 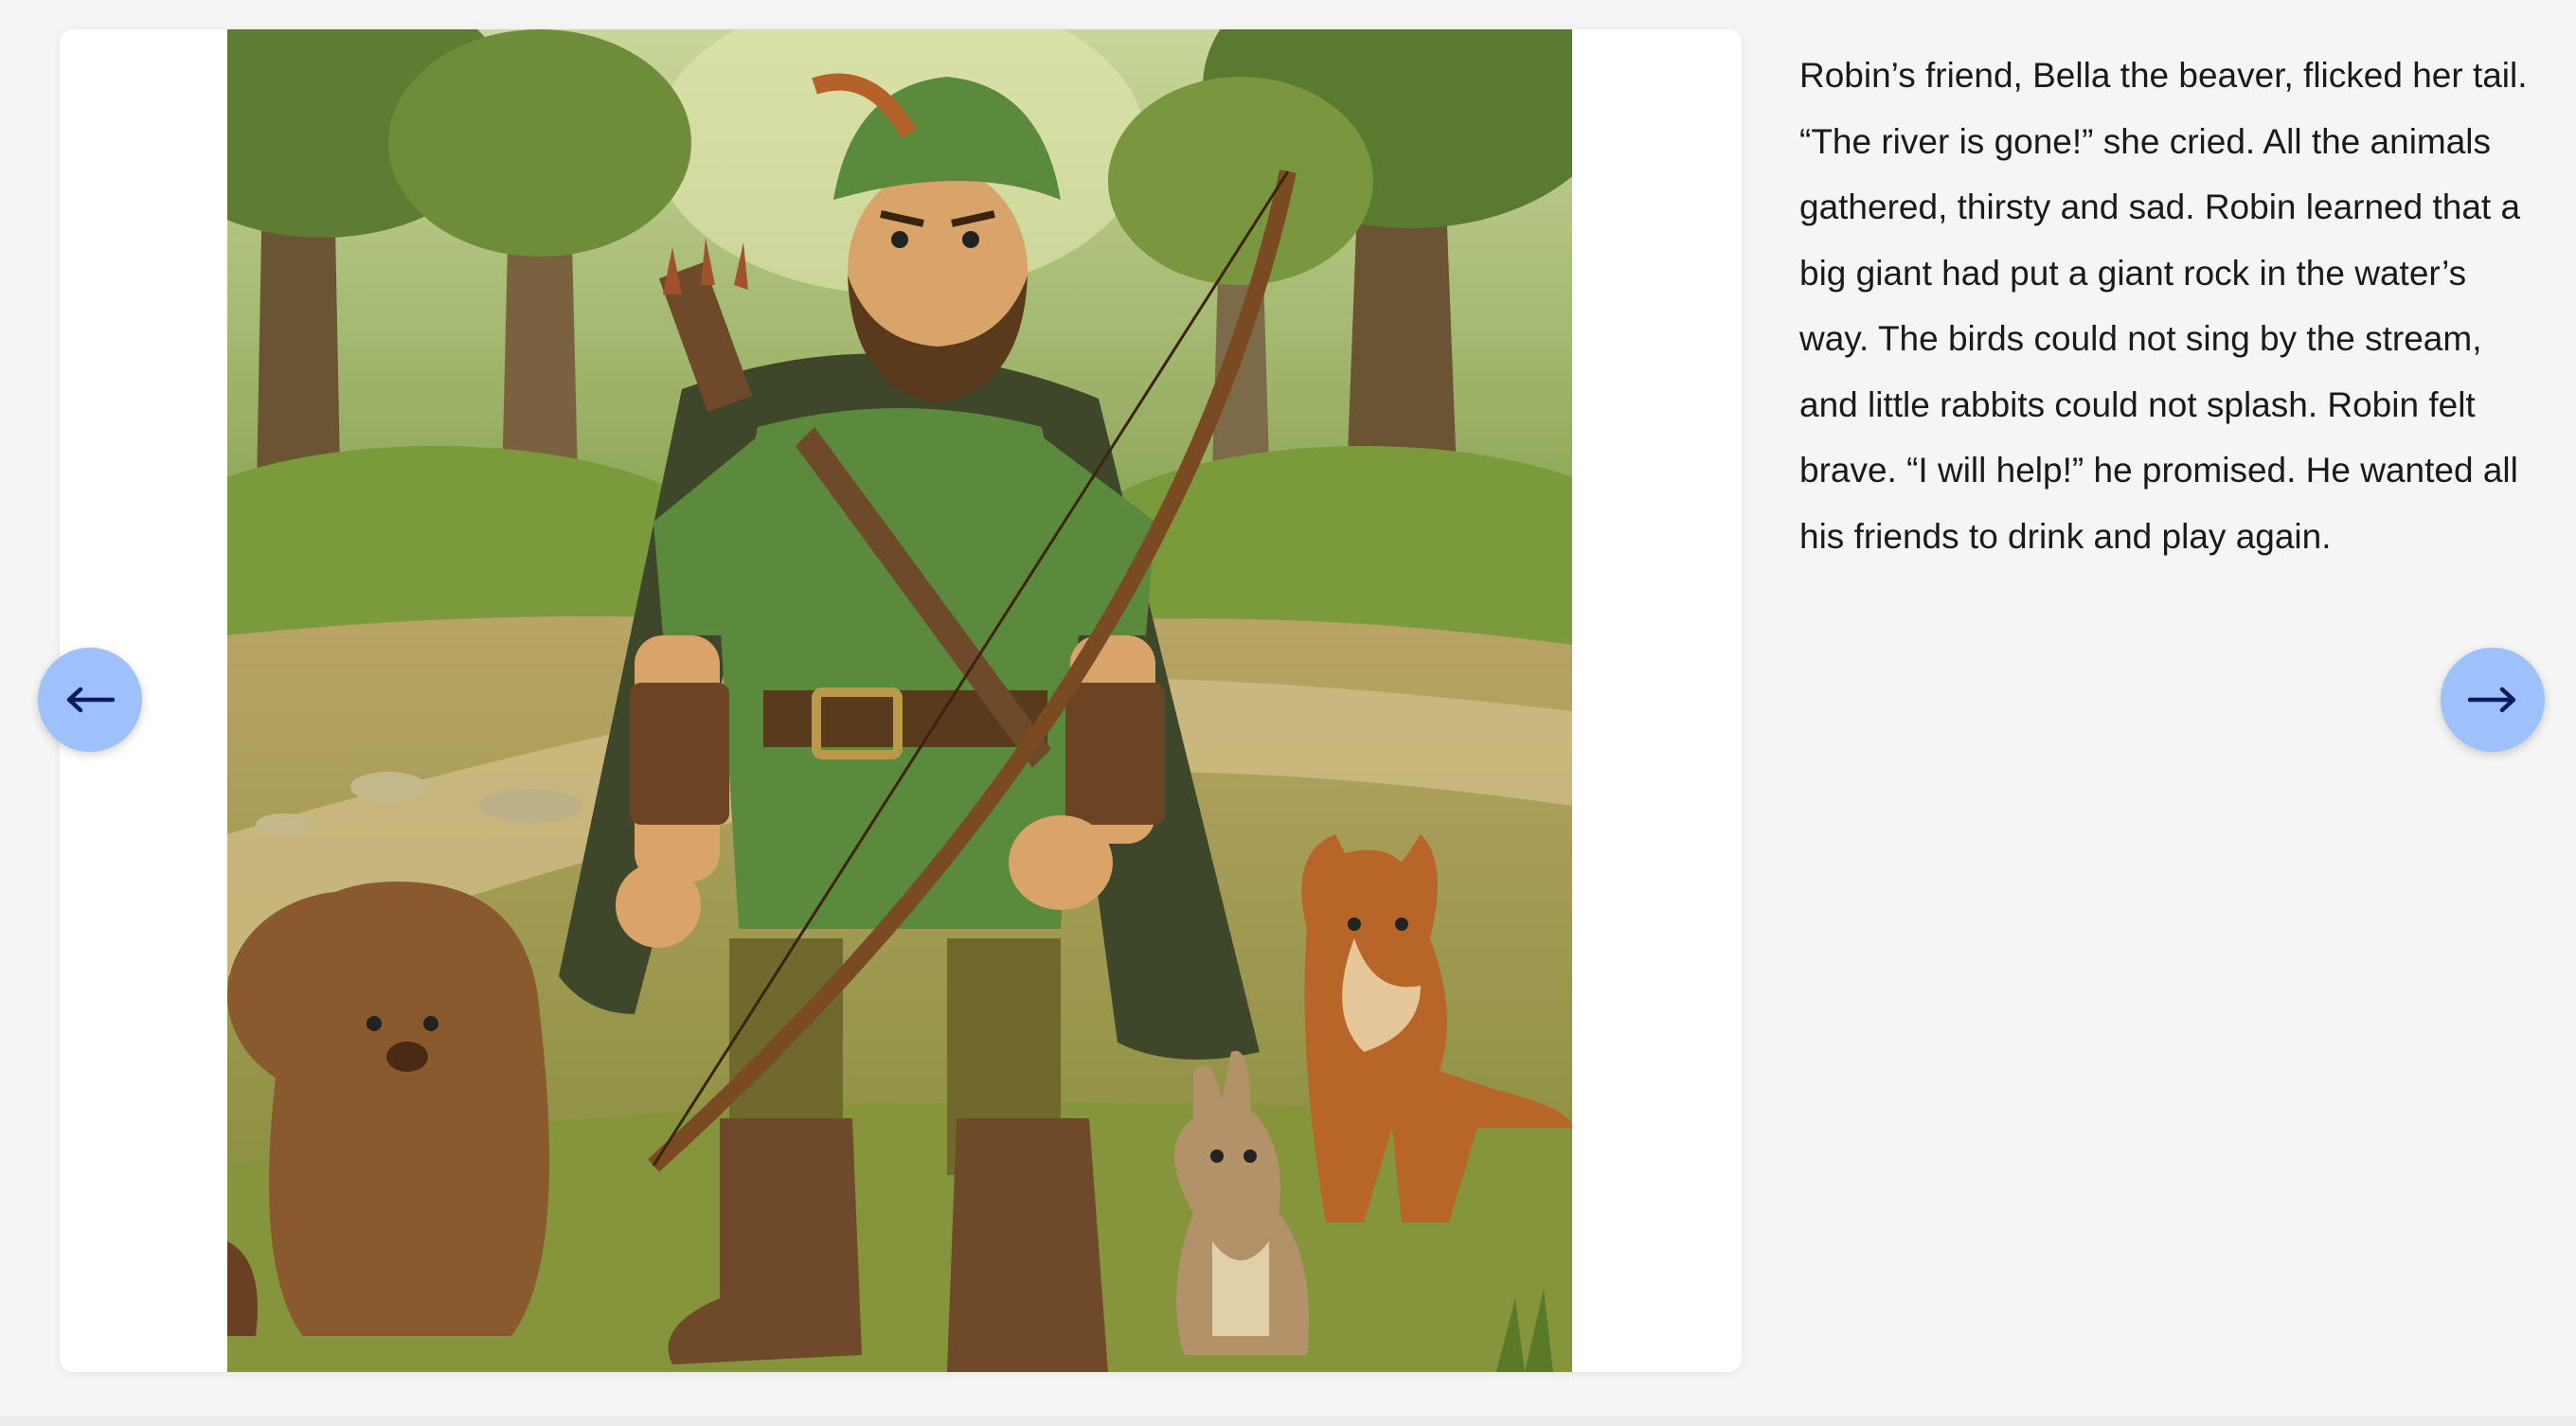 I want to click on arrow-left-icon, so click(x=90, y=699).